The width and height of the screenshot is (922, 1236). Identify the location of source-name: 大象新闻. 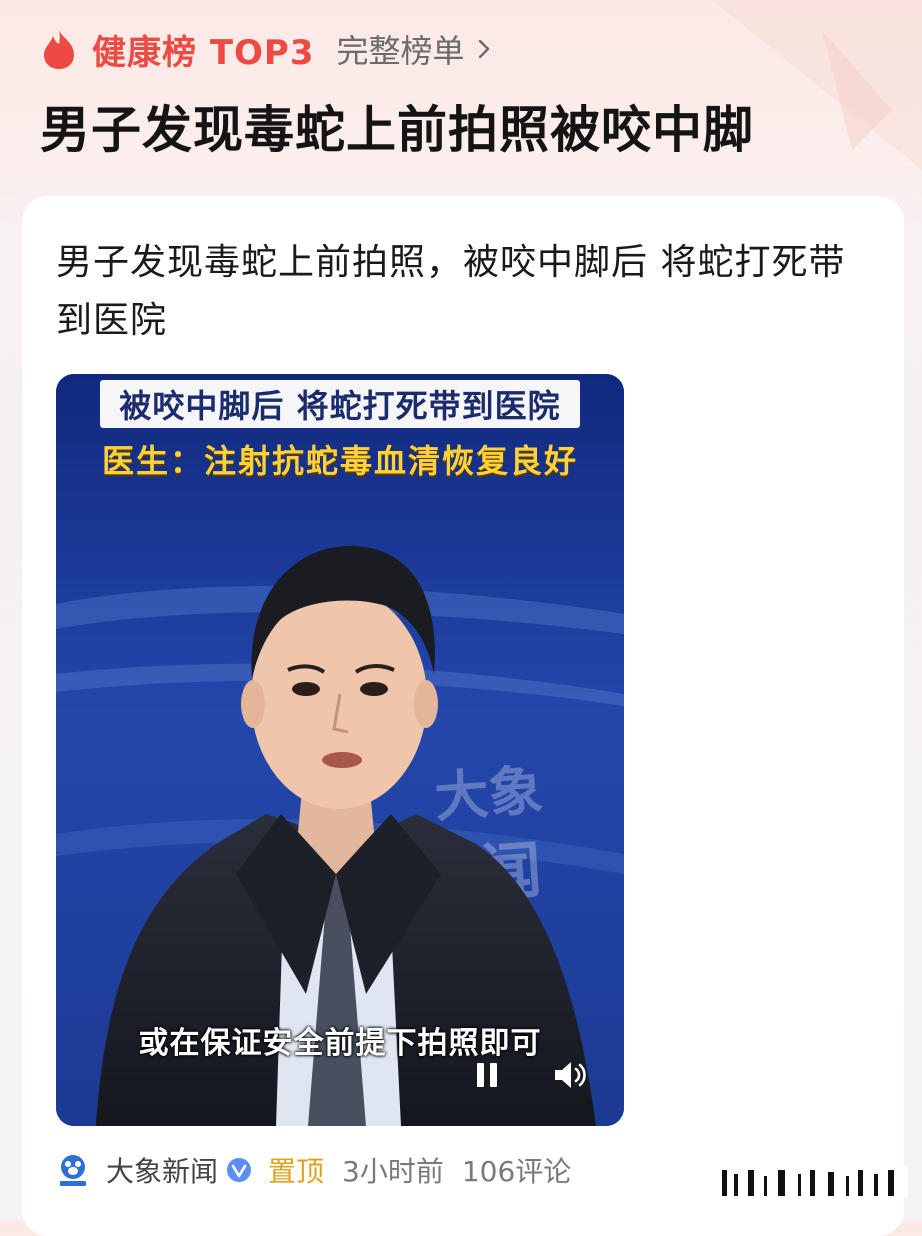
(162, 1170).